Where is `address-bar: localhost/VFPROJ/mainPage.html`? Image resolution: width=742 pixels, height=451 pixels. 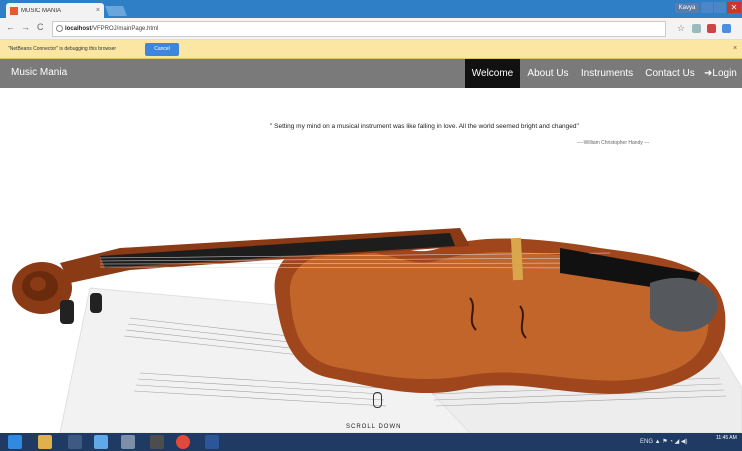
address-bar: localhost/VFPROJ/mainPage.html is located at coordinates (359, 29).